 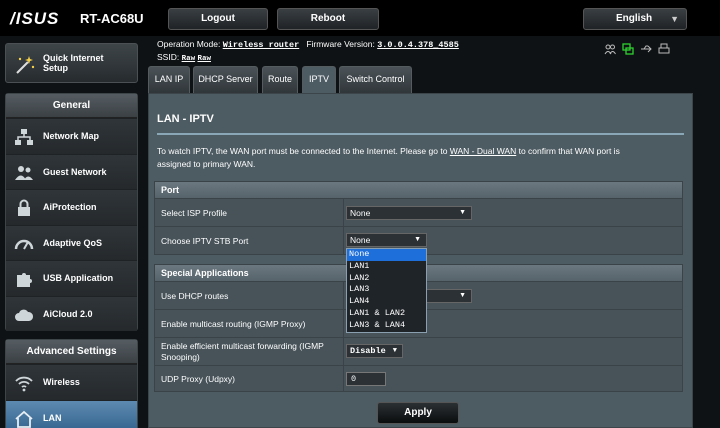 What do you see at coordinates (343, 323) in the screenshot?
I see `multicast-routing-cell` at bounding box center [343, 323].